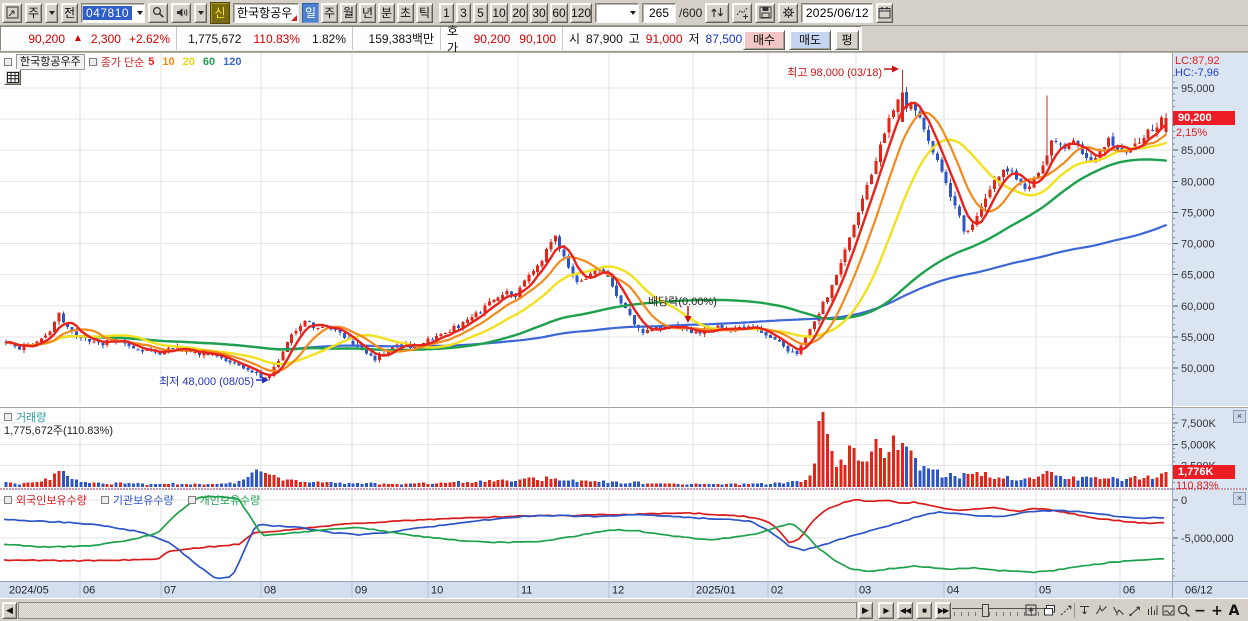  I want to click on svg-text: 11, so click(526, 591).